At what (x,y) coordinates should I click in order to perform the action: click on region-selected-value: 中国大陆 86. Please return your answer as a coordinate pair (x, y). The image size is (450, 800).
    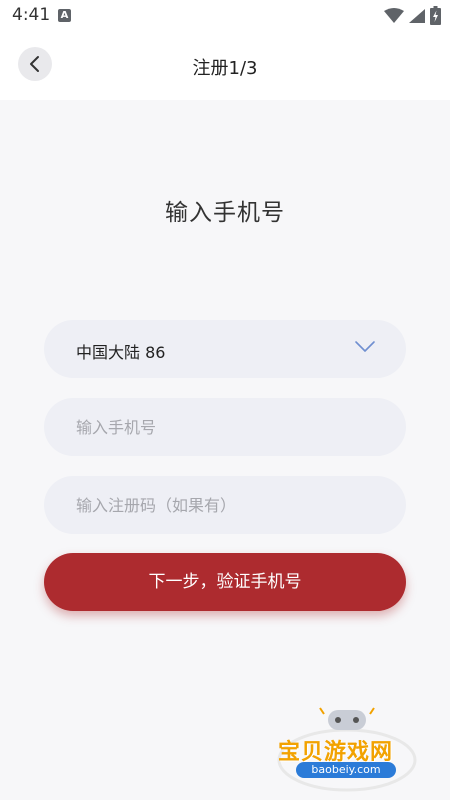
    Looking at the image, I should click on (121, 352).